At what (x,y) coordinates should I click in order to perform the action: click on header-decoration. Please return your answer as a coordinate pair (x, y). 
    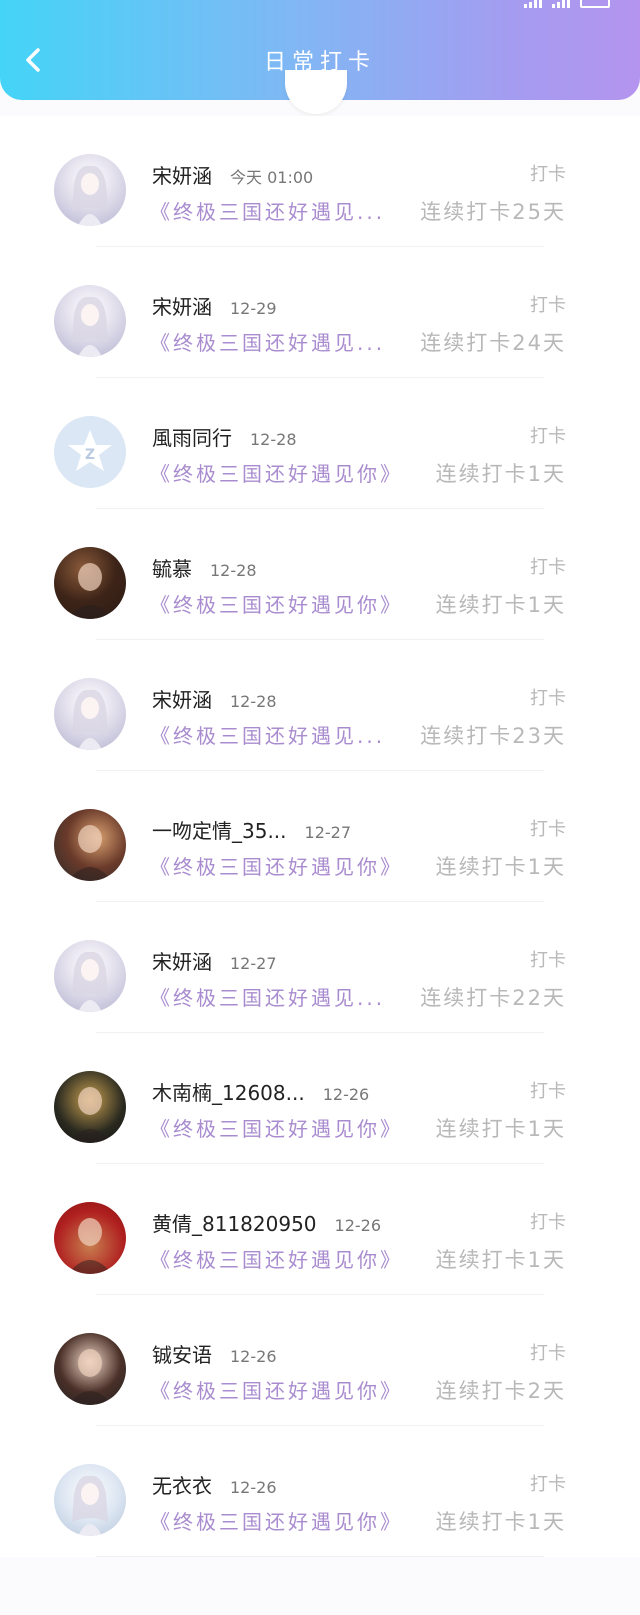
    Looking at the image, I should click on (316, 92).